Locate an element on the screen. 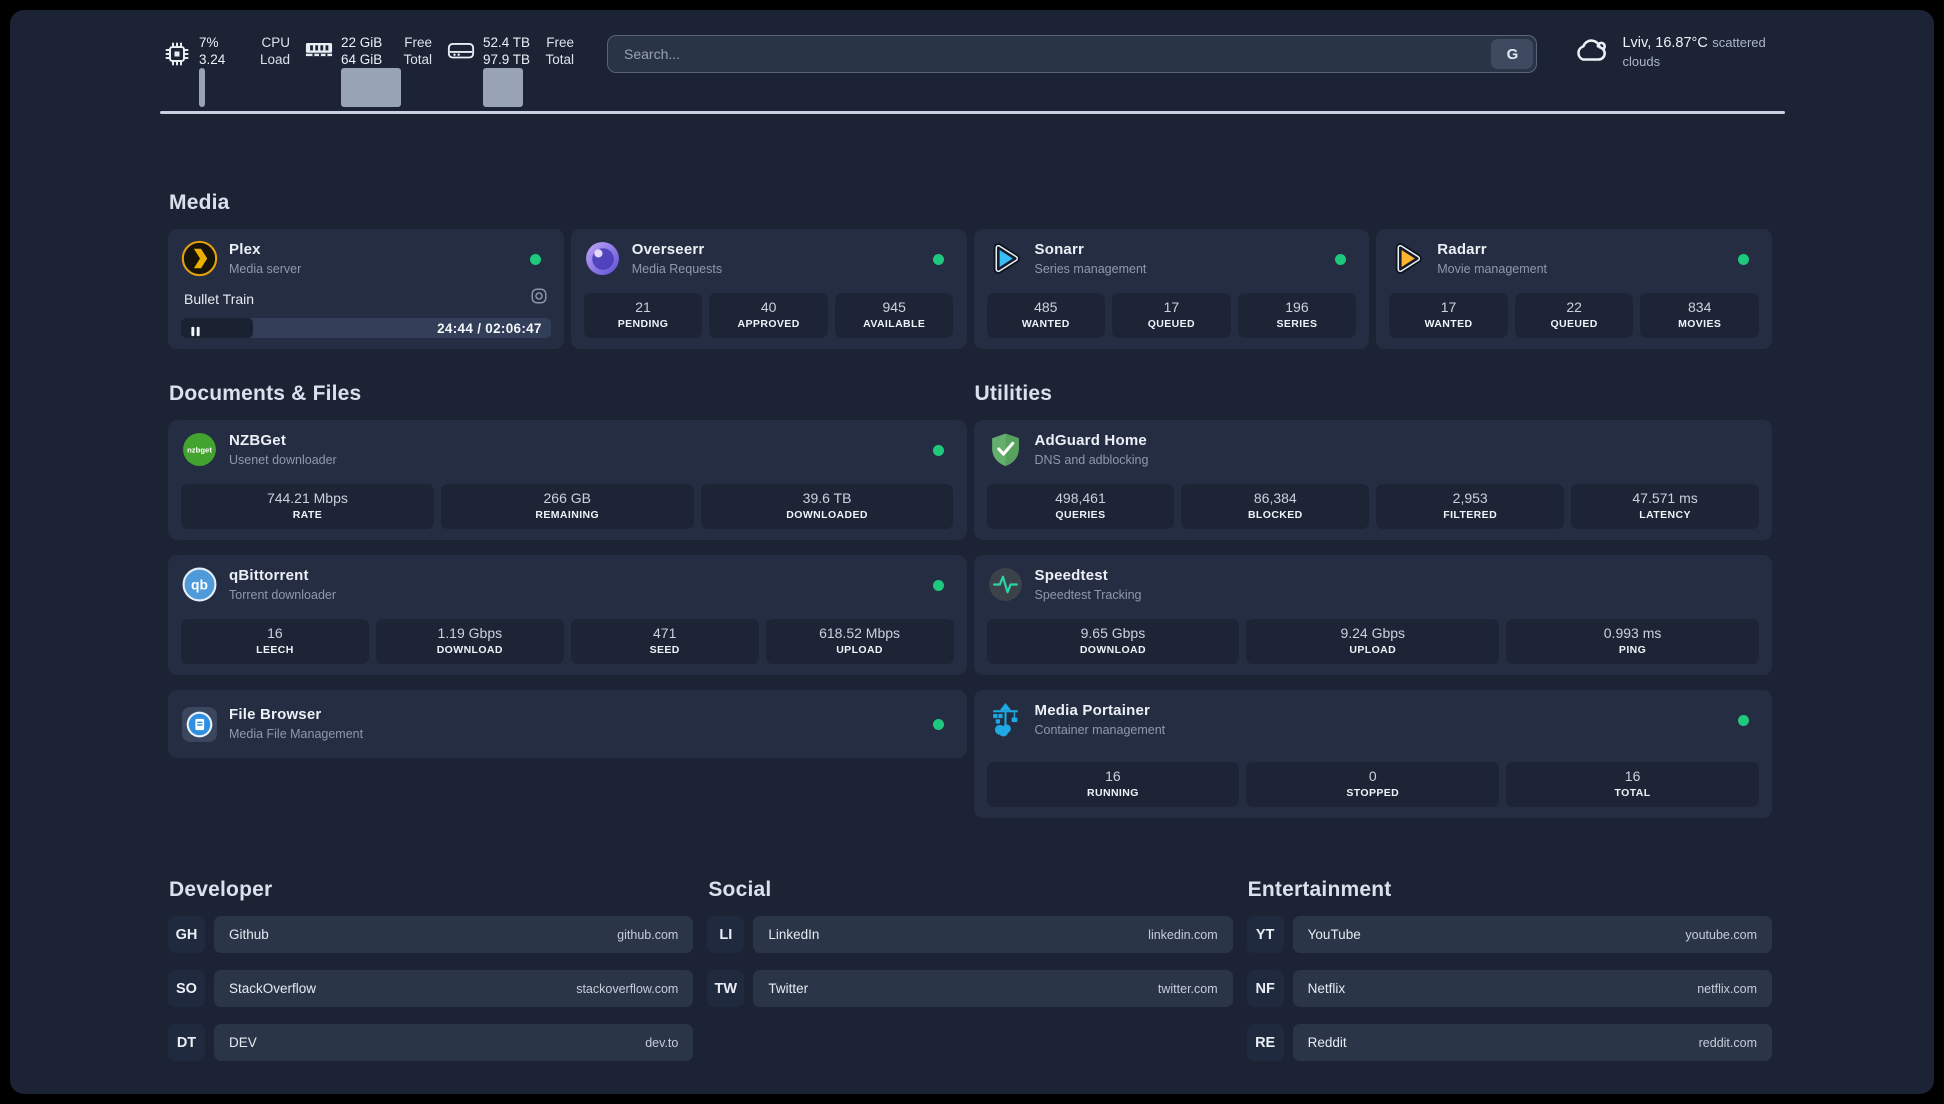 Image resolution: width=1944 pixels, height=1104 pixels. bookmark-linkedin: LI LinkedIn linkedin.com is located at coordinates (970, 934).